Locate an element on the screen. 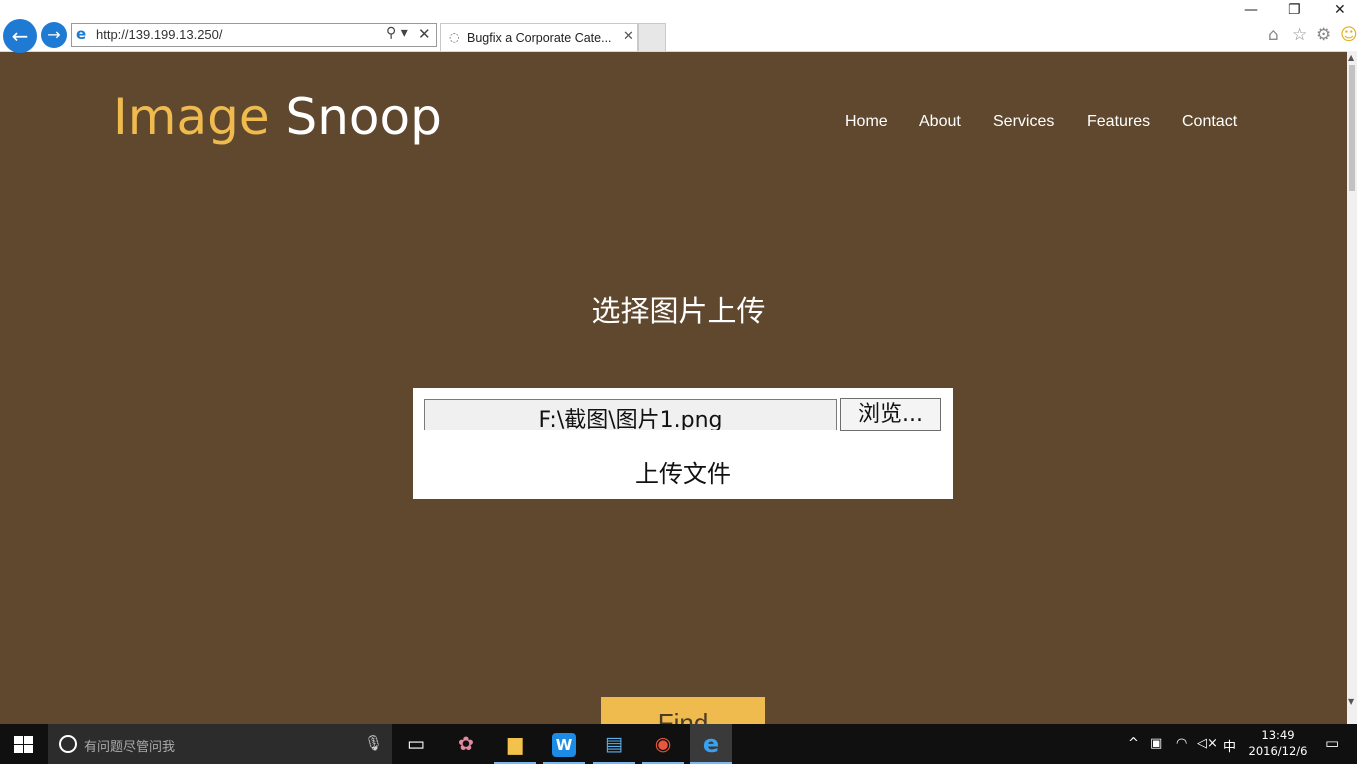  home-icon: ⌂ is located at coordinates (1273, 35).